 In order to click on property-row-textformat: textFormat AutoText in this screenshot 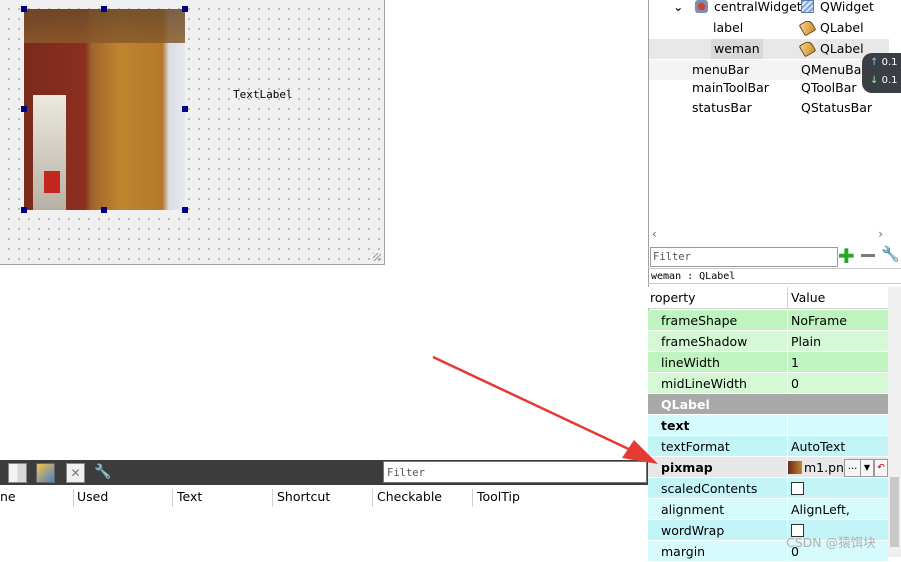, I will do `click(768, 446)`.